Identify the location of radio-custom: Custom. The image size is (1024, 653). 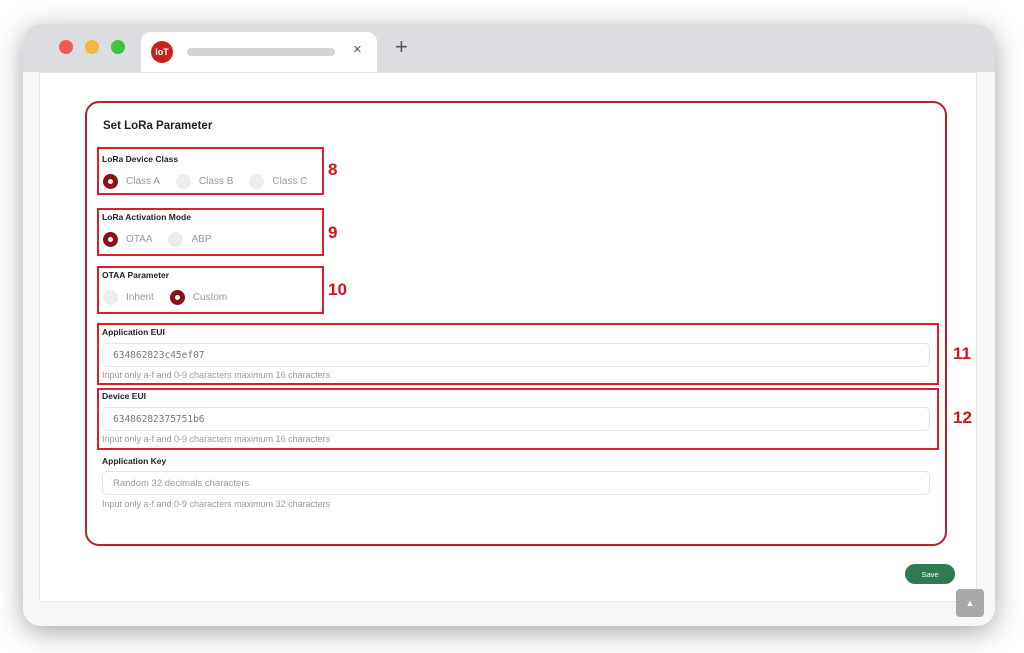
(198, 297).